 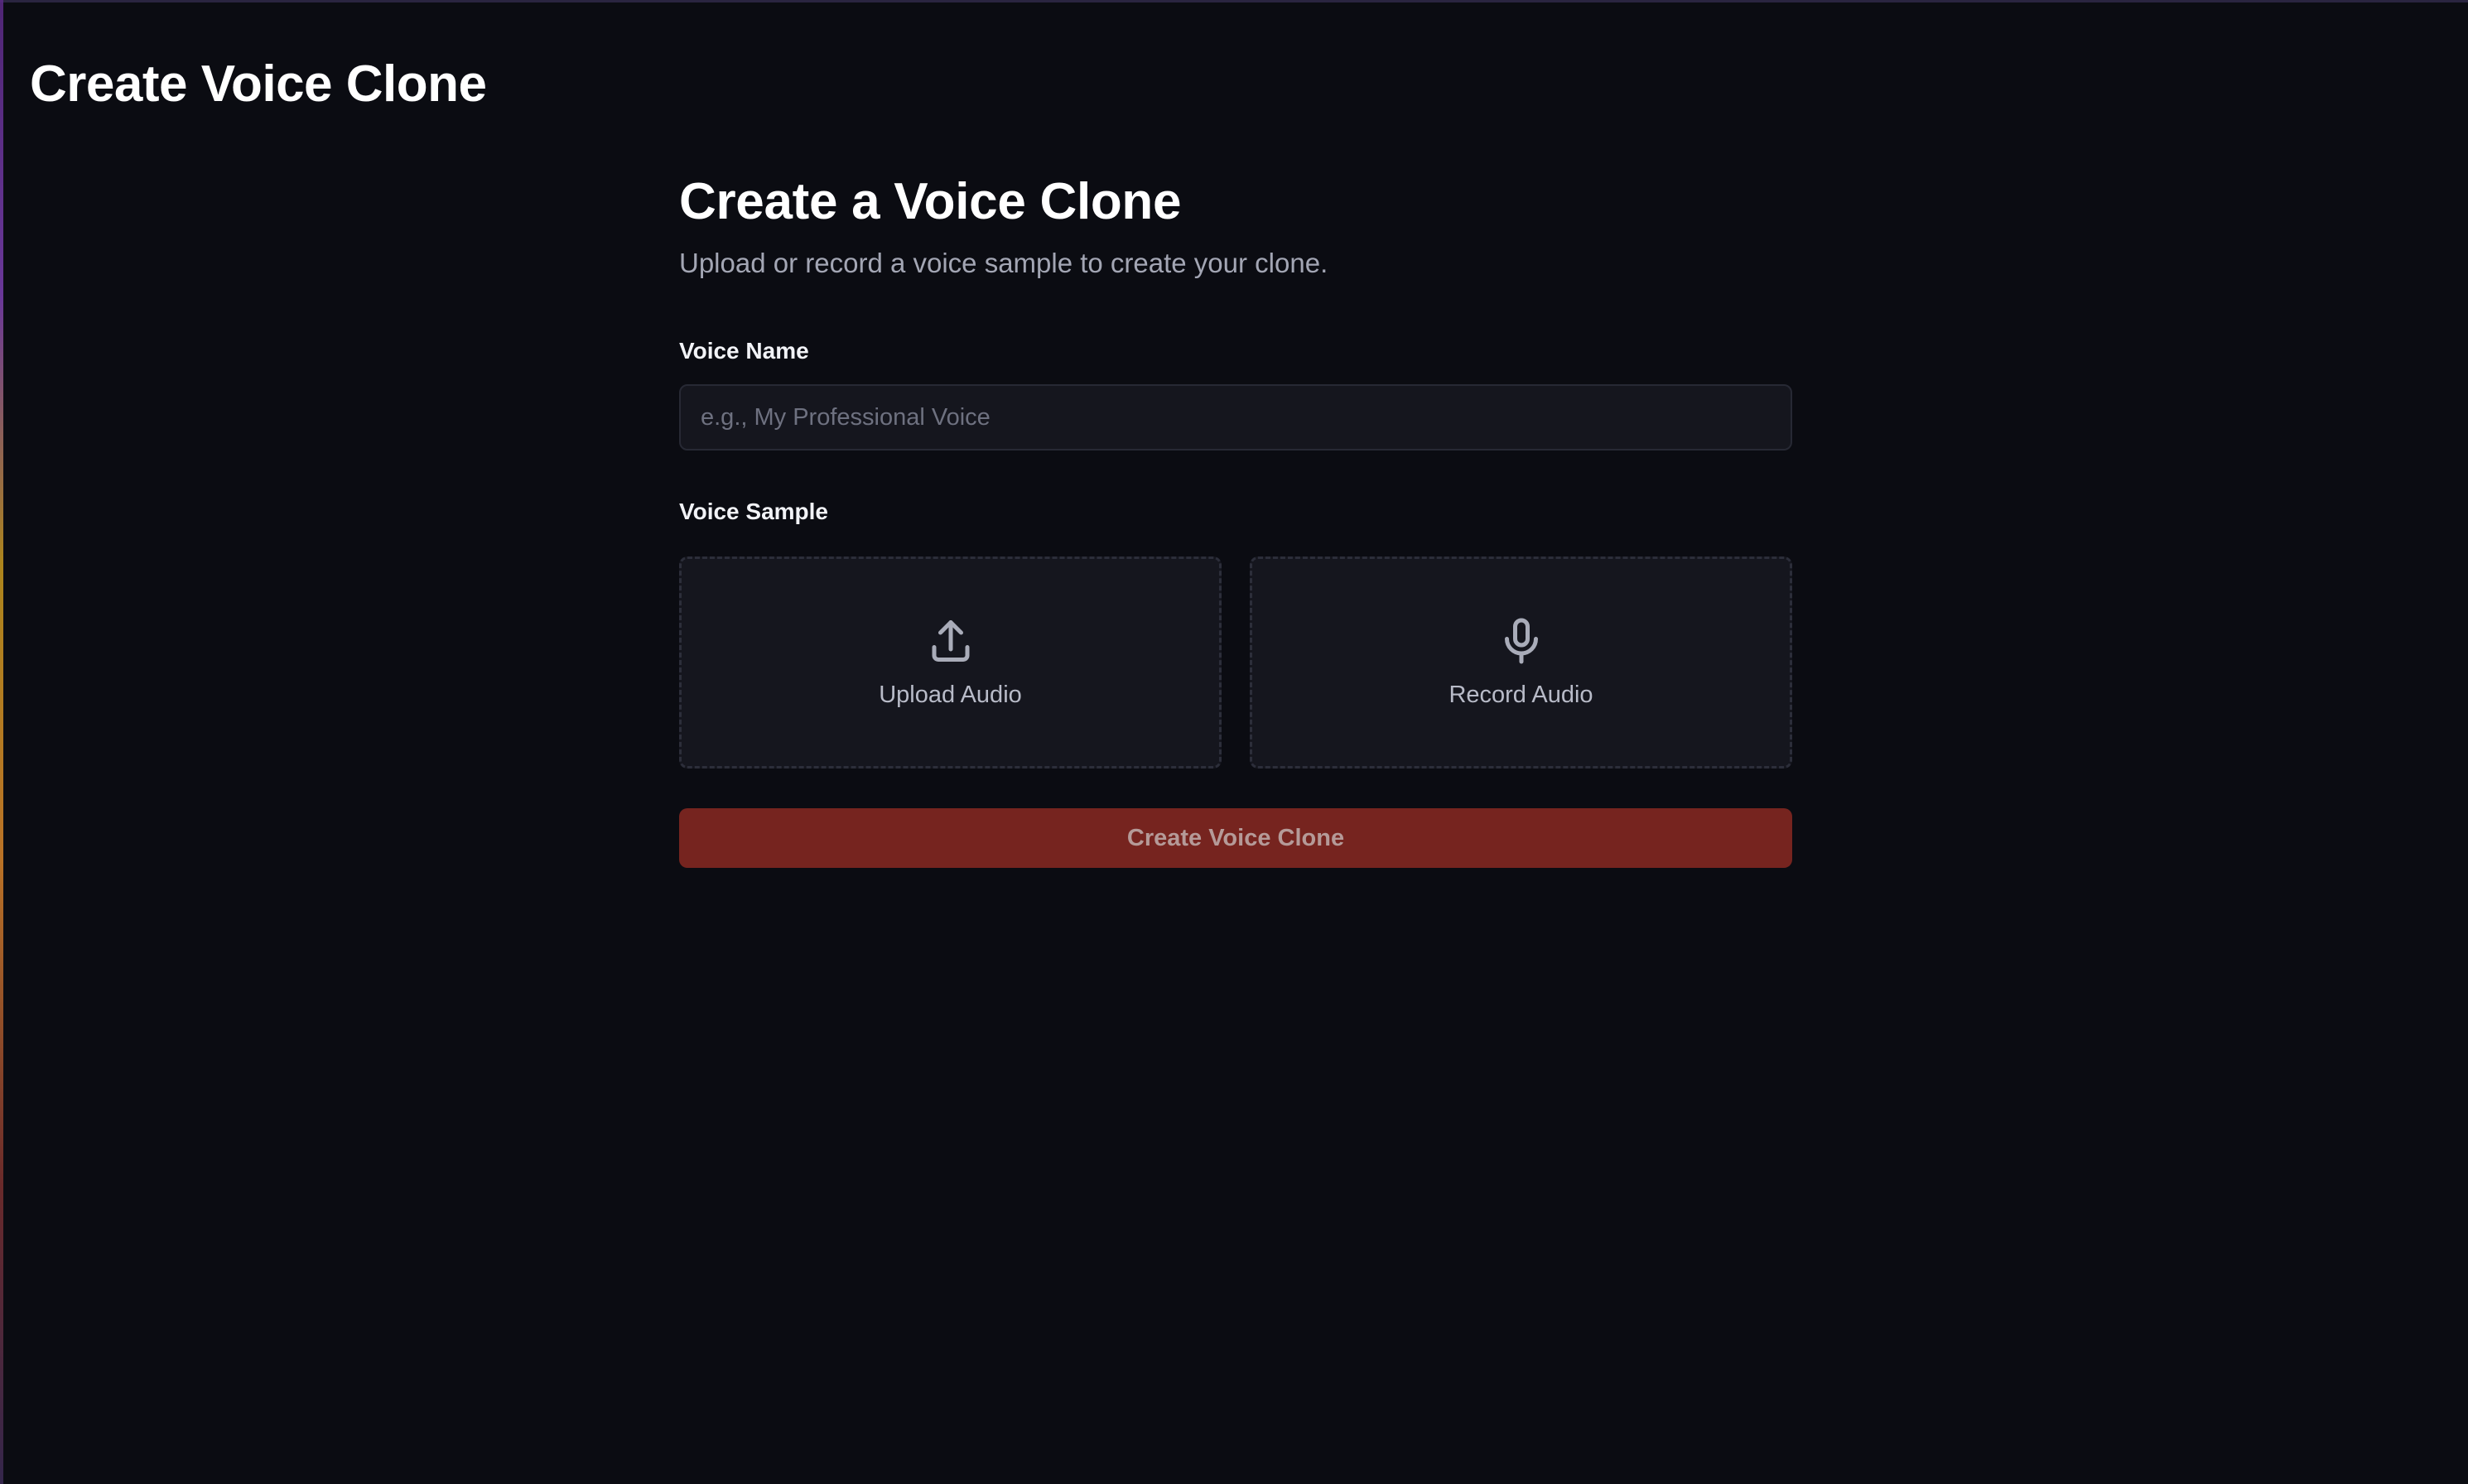 I want to click on page-title: Create Voice Clone, so click(x=258, y=84).